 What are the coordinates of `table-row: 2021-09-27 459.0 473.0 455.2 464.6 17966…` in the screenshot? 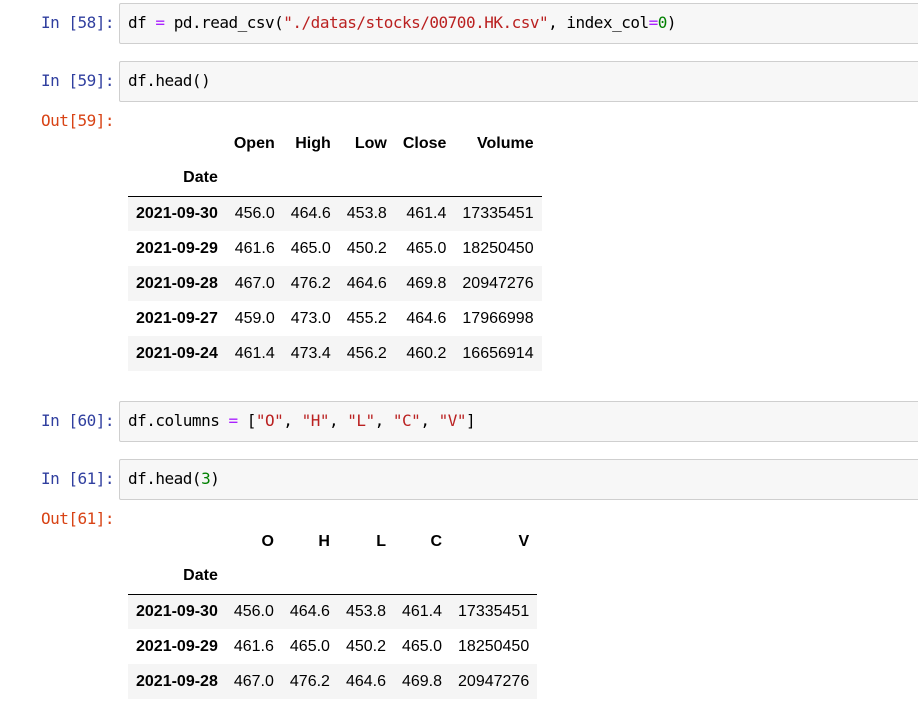 It's located at (335, 318).